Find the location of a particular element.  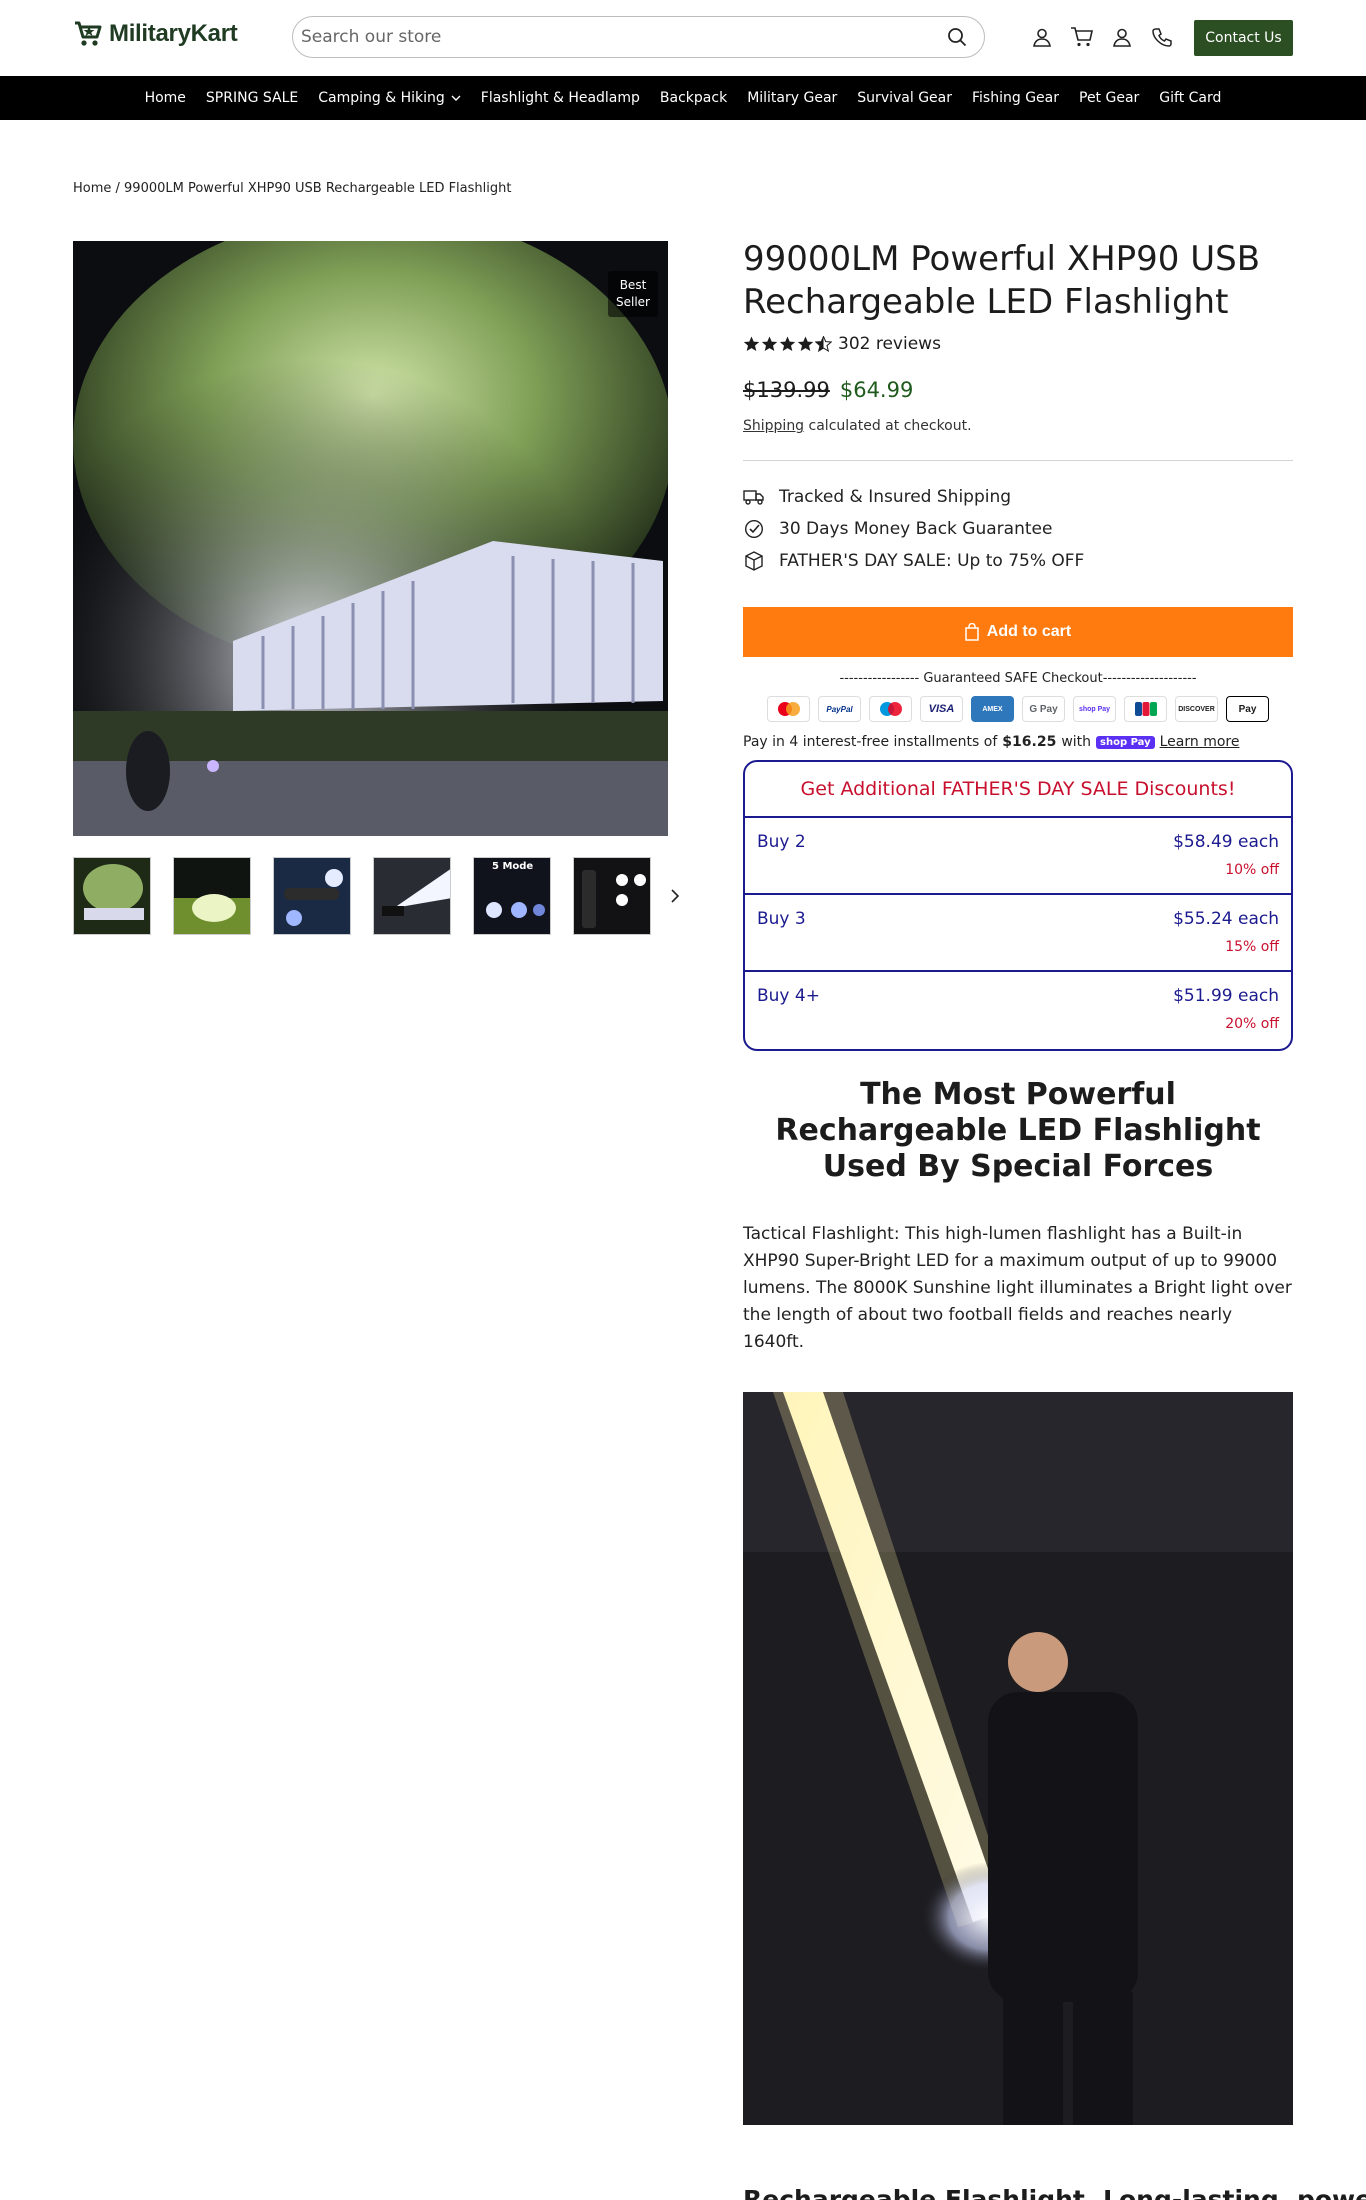

feature-text: Tracked & Insured Shipping is located at coordinates (895, 497).